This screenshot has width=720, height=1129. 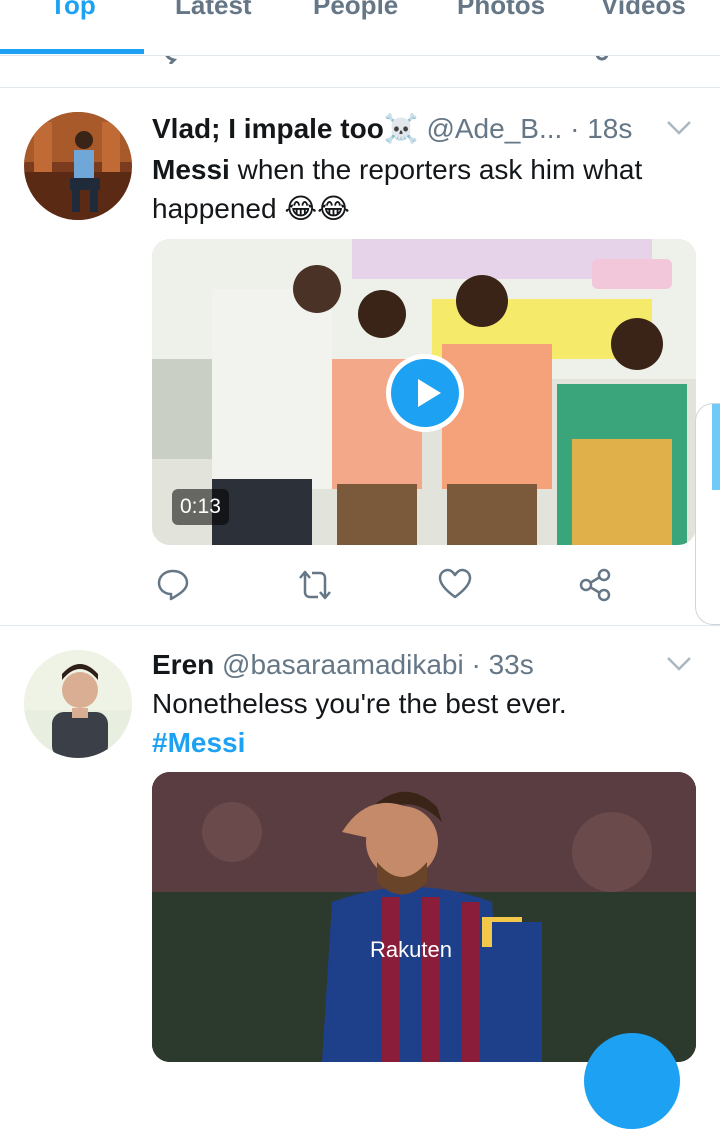 What do you see at coordinates (501, 10) in the screenshot?
I see `tab-photos: Photos` at bounding box center [501, 10].